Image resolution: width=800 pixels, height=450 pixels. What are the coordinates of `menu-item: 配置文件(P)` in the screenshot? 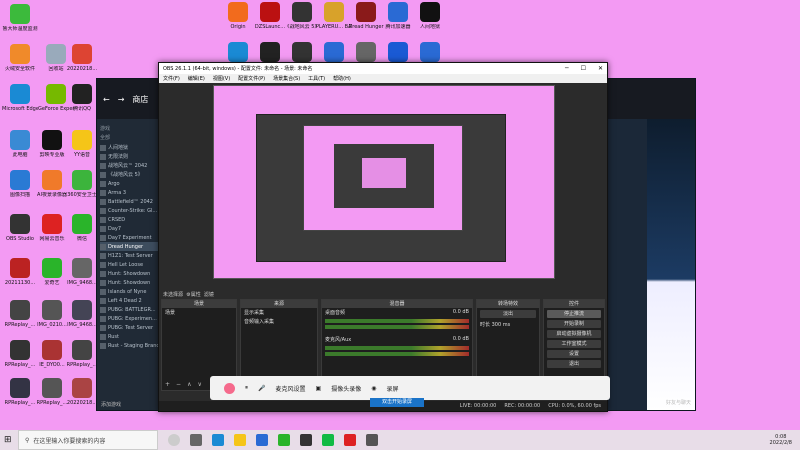 It's located at (251, 78).